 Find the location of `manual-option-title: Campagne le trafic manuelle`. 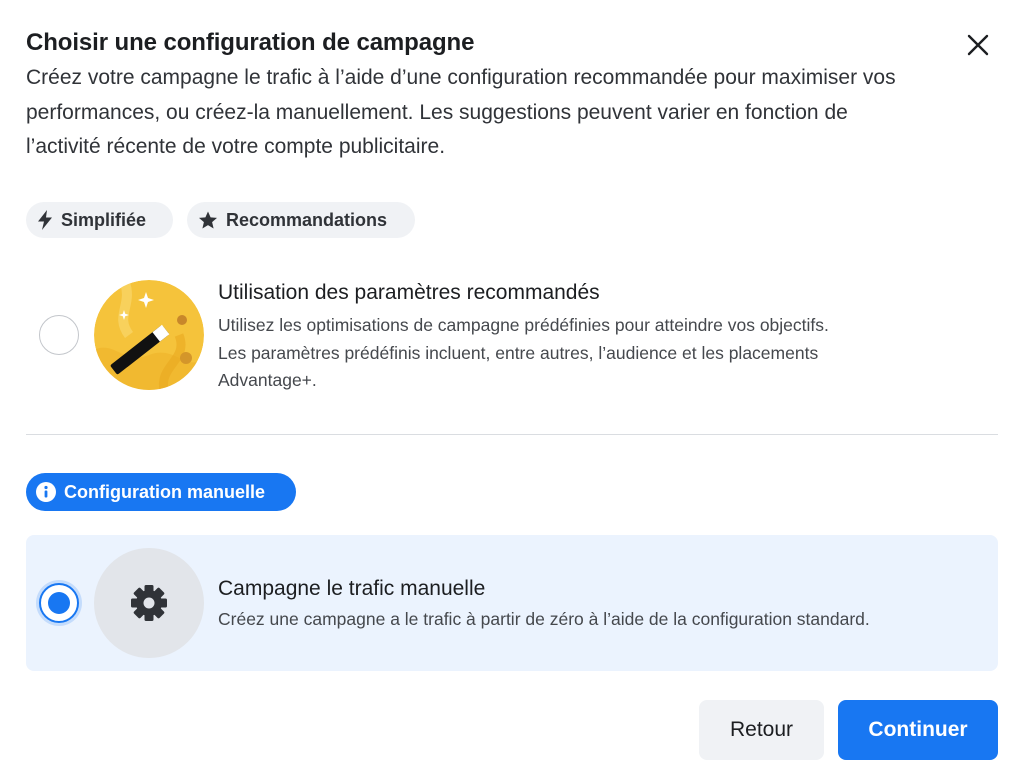

manual-option-title: Campagne le trafic manuelle is located at coordinates (352, 588).